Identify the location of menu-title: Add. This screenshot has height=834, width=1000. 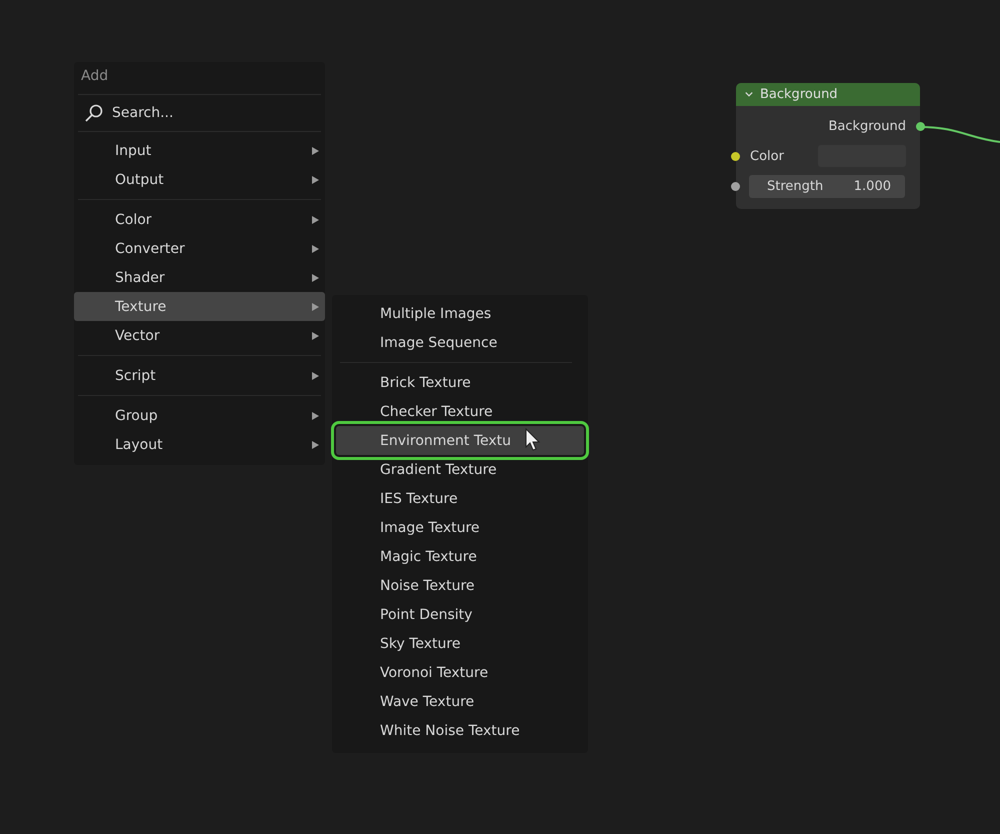
(95, 76).